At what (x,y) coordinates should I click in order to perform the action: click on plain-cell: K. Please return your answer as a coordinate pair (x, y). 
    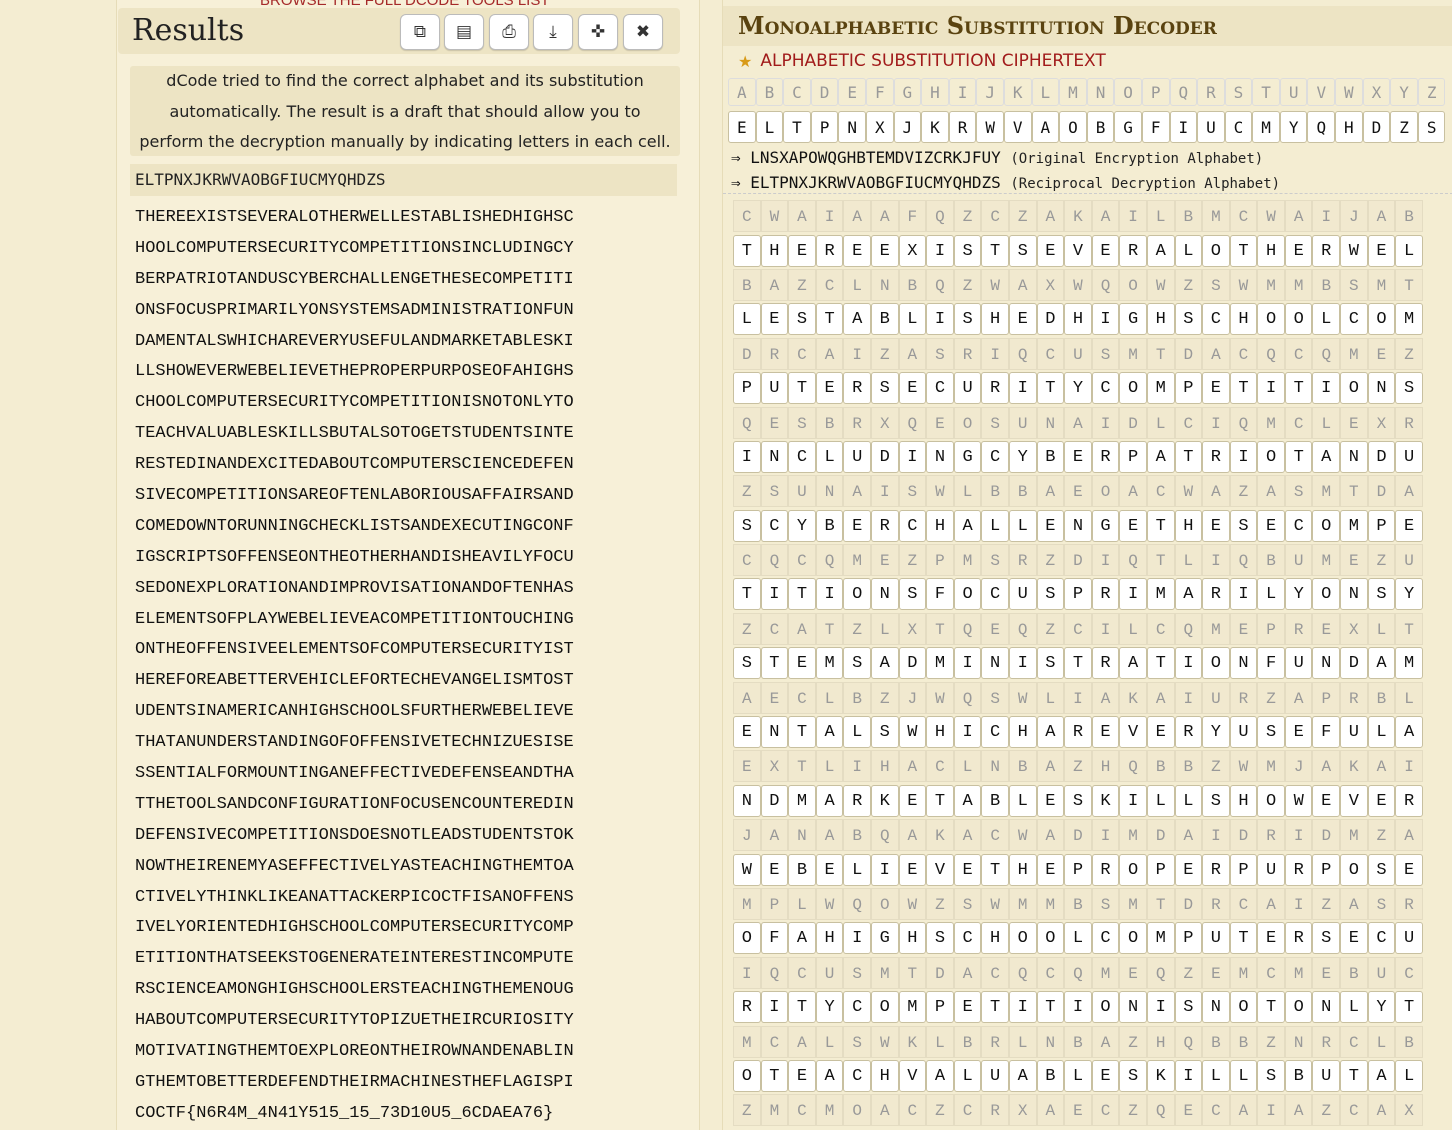
    Looking at the image, I should click on (1105, 800).